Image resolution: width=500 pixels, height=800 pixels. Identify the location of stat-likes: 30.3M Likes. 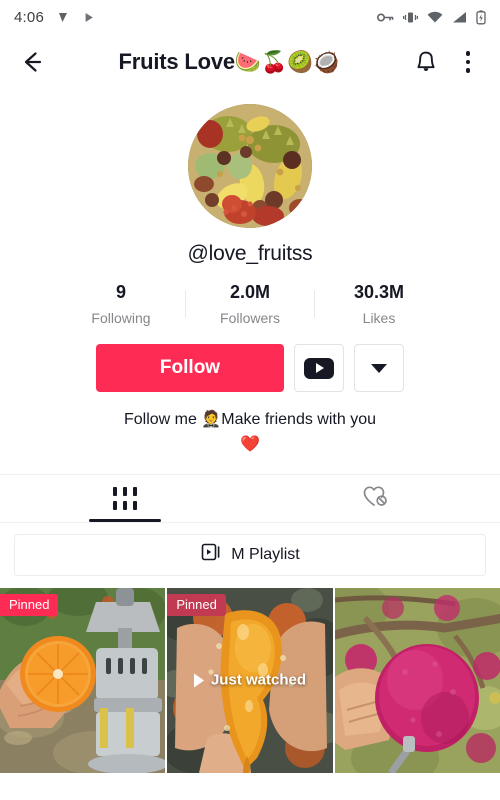
(379, 304).